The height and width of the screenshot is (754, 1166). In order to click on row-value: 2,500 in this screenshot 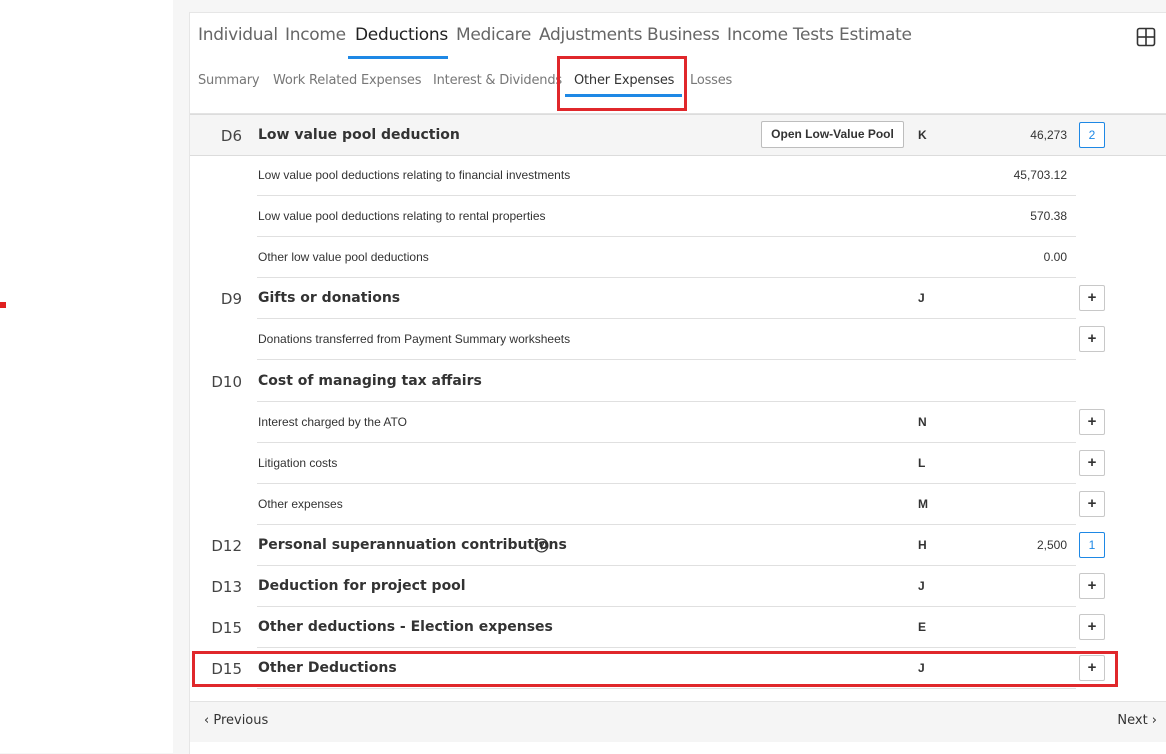, I will do `click(1051, 545)`.